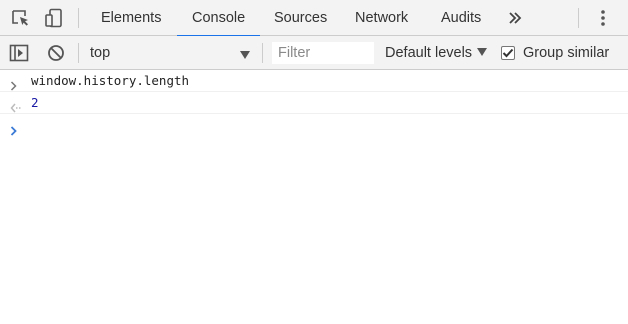 The height and width of the screenshot is (324, 628). What do you see at coordinates (566, 53) in the screenshot?
I see `group-similar-label: Group similar` at bounding box center [566, 53].